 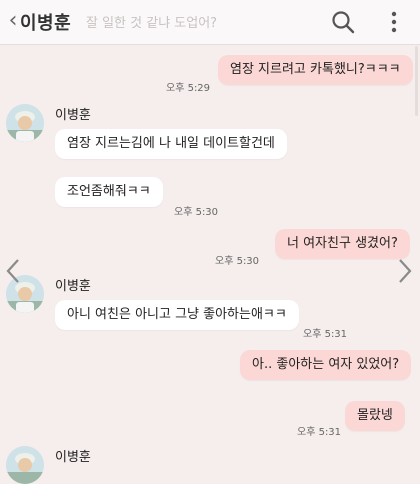 I want to click on chat-title: 이병훈, so click(x=46, y=23).